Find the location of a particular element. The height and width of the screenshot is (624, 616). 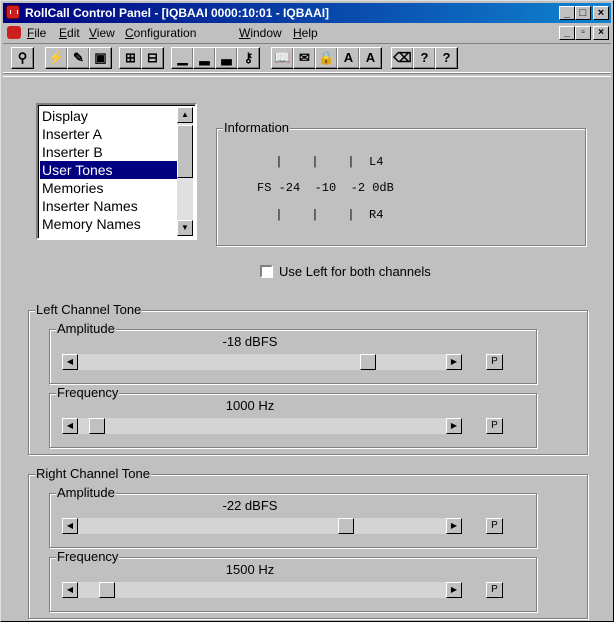

lock-icon: 🔒 is located at coordinates (326, 58).